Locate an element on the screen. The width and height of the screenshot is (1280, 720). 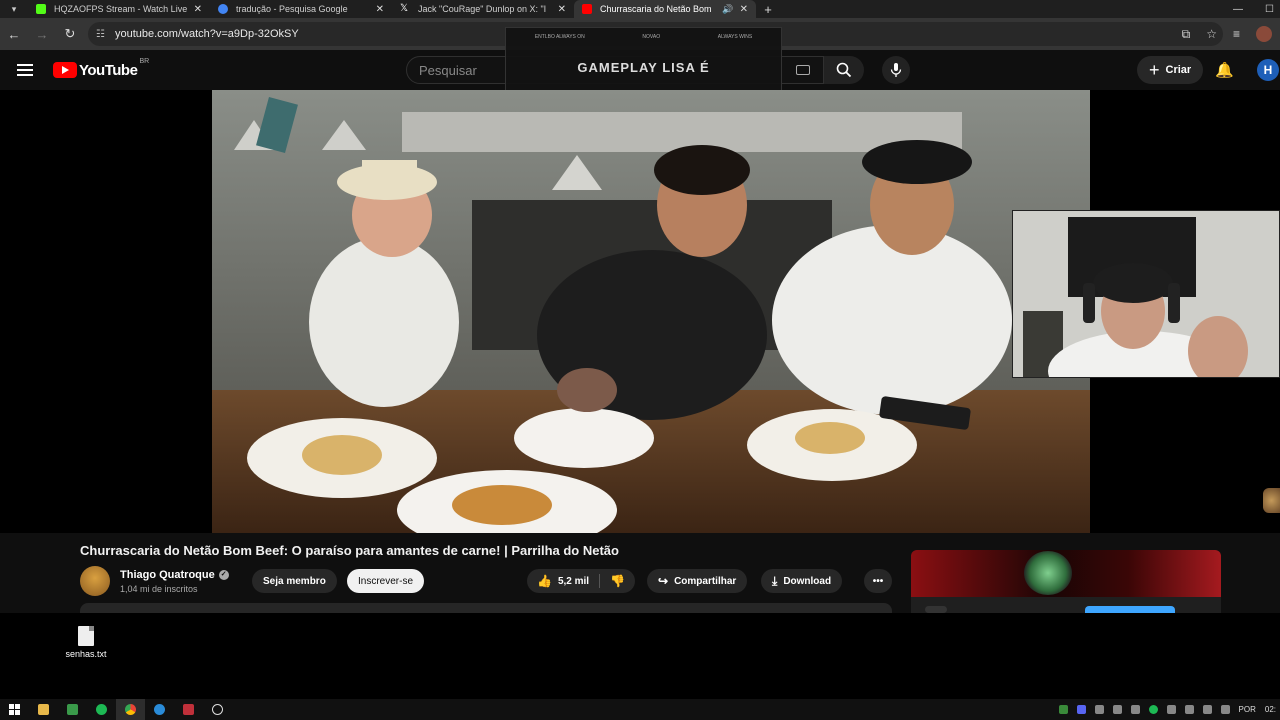
channel-name-row: Thiago Quatroque ✓ is located at coordinates (174, 575).